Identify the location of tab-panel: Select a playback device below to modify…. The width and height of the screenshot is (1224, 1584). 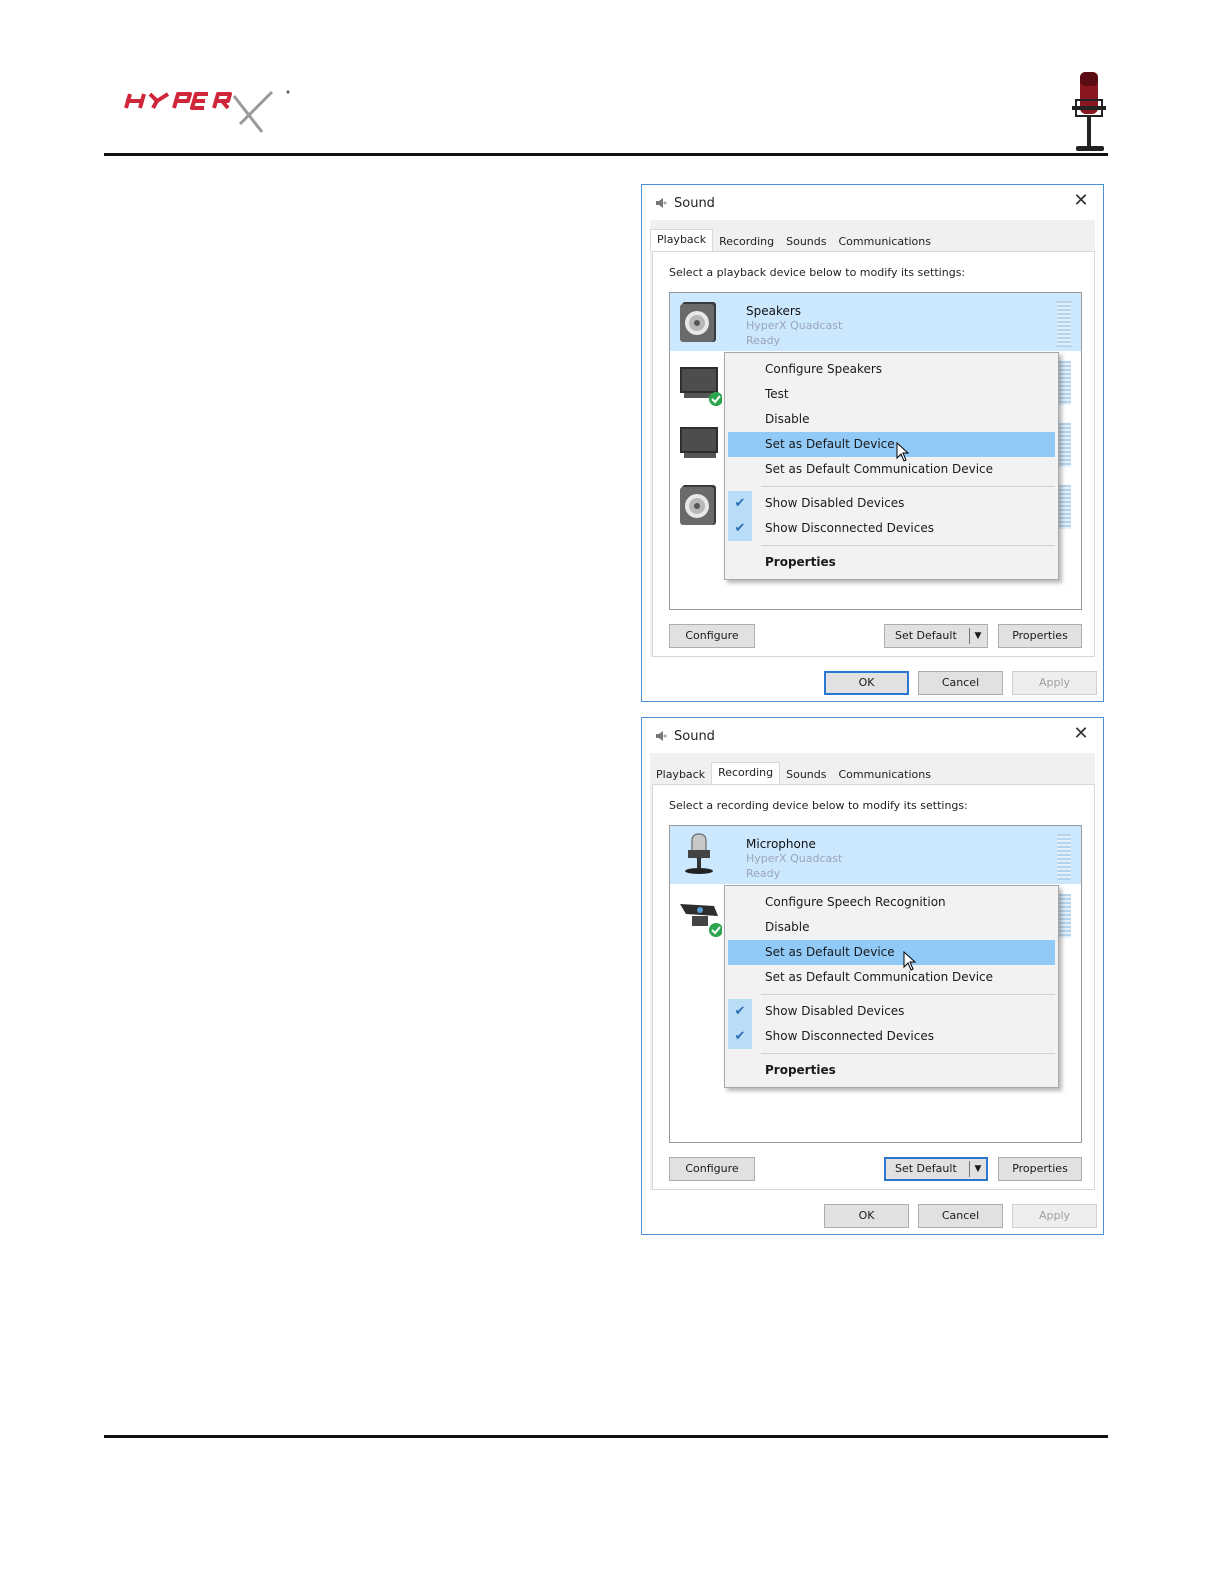
(873, 454).